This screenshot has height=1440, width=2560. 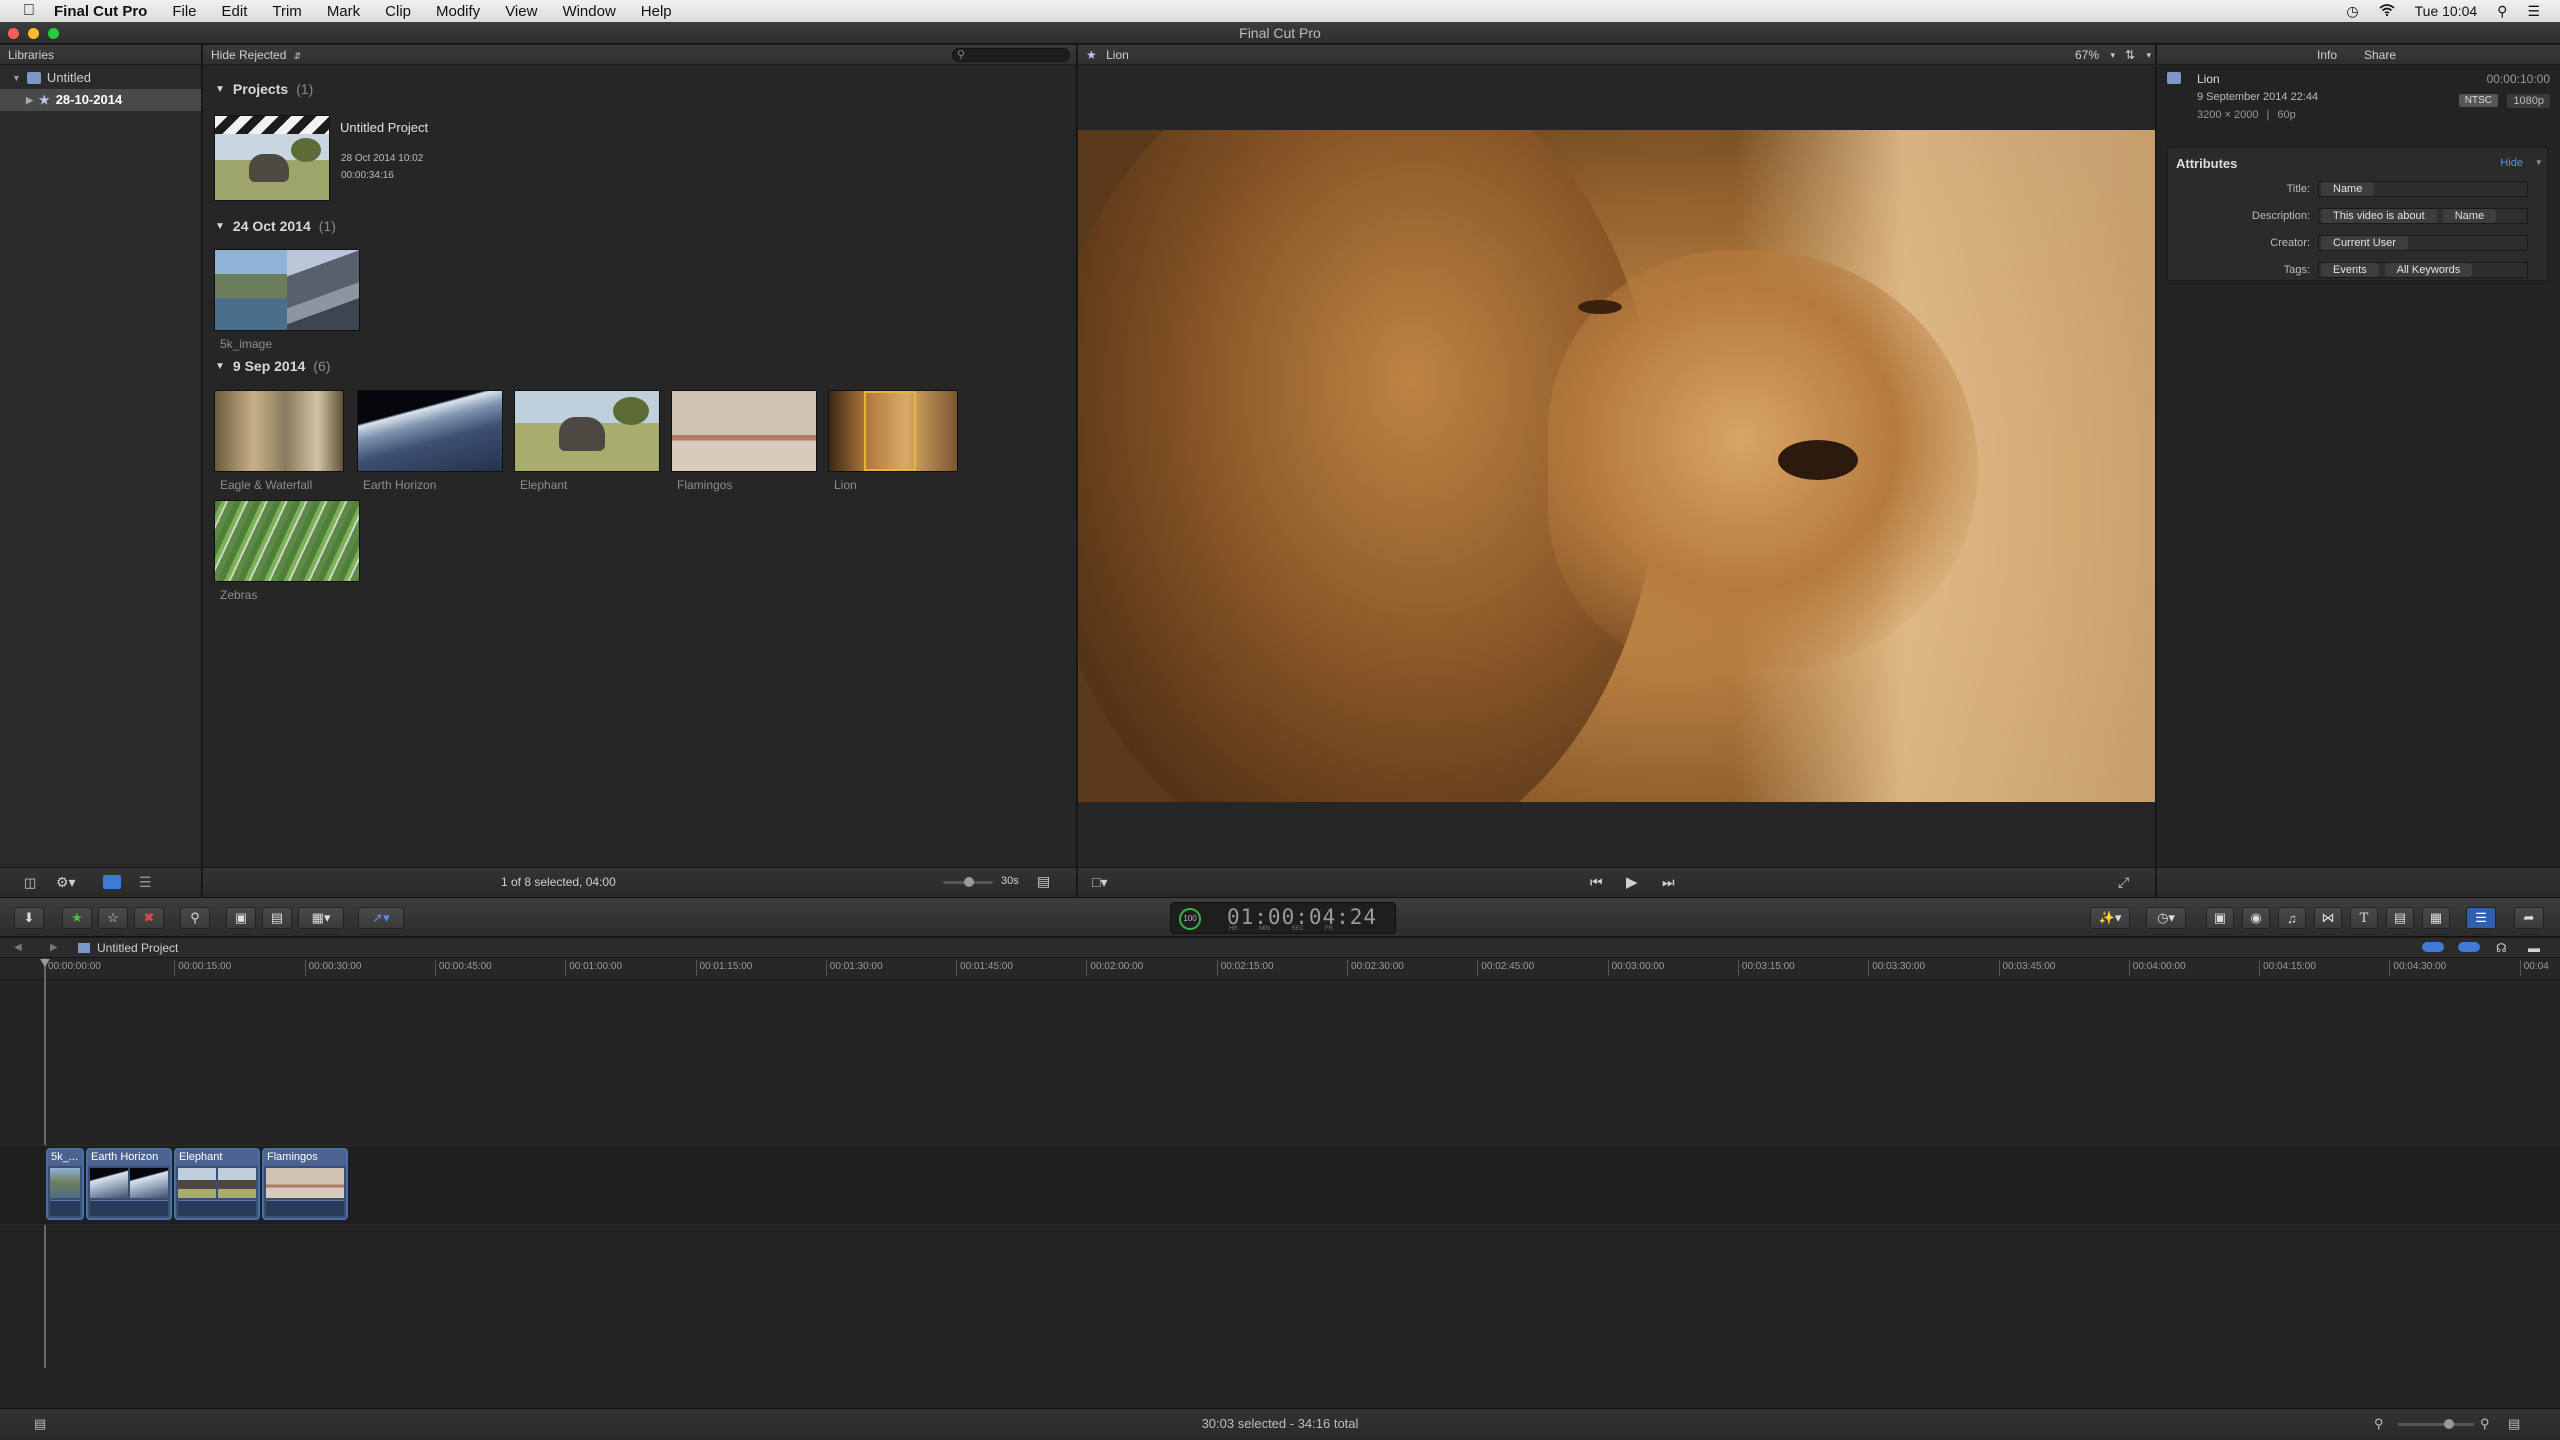 What do you see at coordinates (2446, 11) in the screenshot?
I see `menu-clock: Tue 10:04` at bounding box center [2446, 11].